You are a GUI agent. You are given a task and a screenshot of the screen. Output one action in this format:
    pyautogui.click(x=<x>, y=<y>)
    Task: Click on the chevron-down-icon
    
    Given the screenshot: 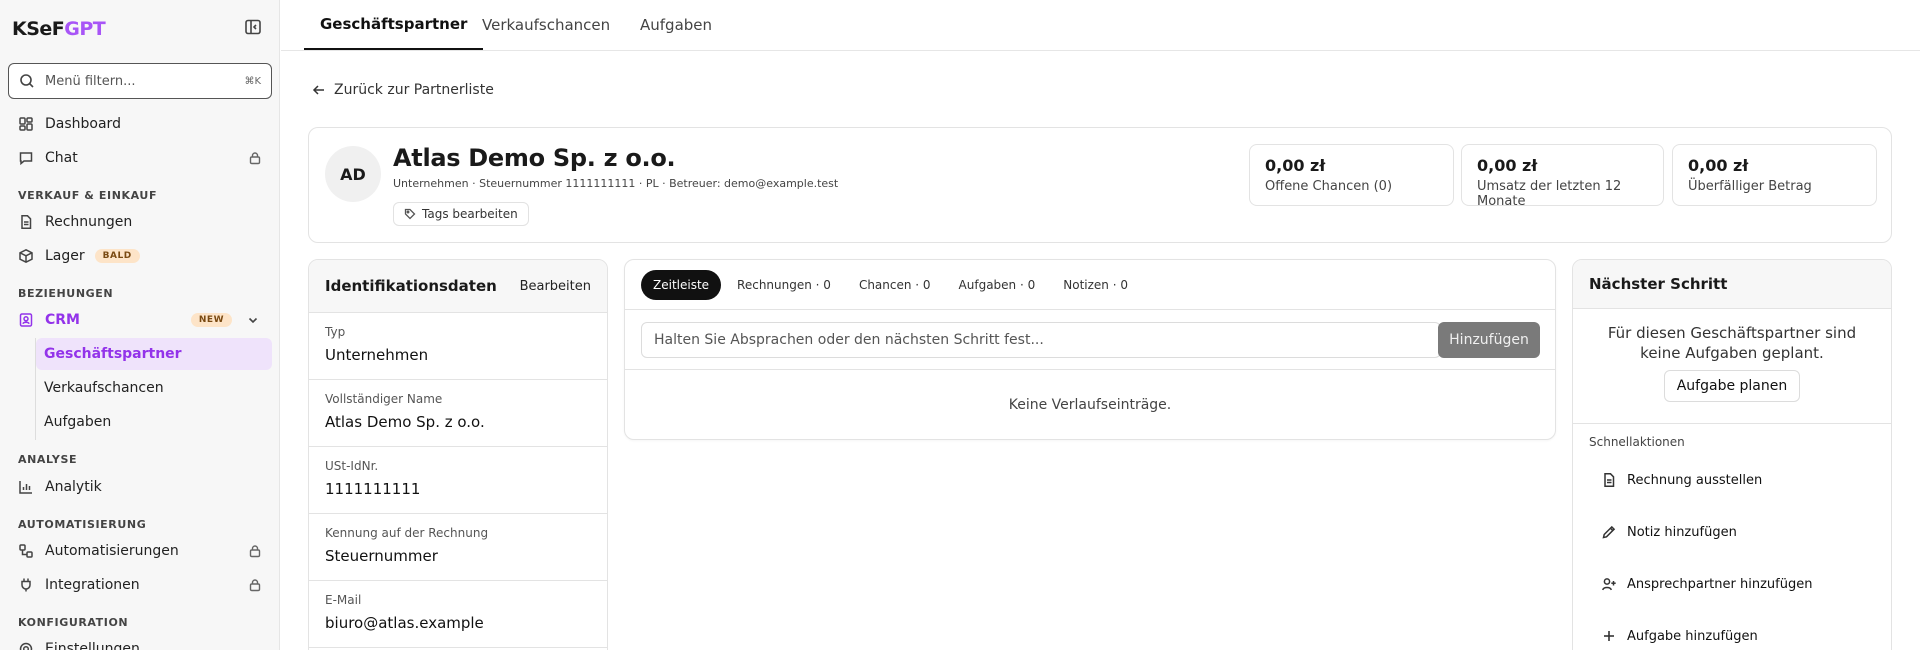 What is the action you would take?
    pyautogui.click(x=253, y=320)
    